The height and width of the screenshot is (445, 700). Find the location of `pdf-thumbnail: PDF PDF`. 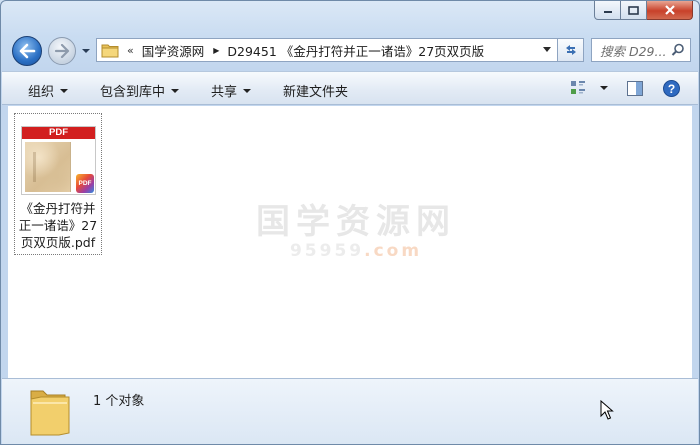

pdf-thumbnail: PDF PDF is located at coordinates (58, 160).